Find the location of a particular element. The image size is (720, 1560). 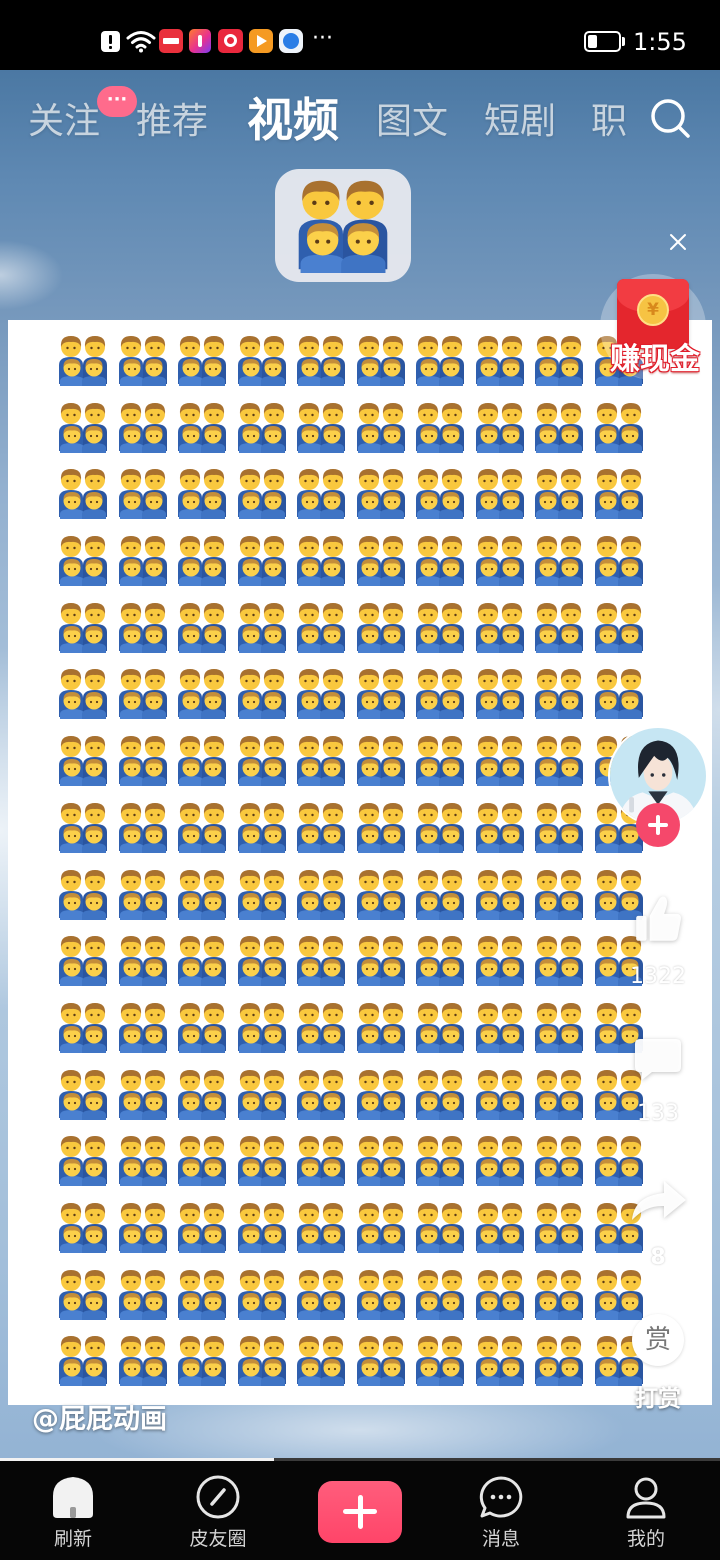

wifi-icon is located at coordinates (141, 42).